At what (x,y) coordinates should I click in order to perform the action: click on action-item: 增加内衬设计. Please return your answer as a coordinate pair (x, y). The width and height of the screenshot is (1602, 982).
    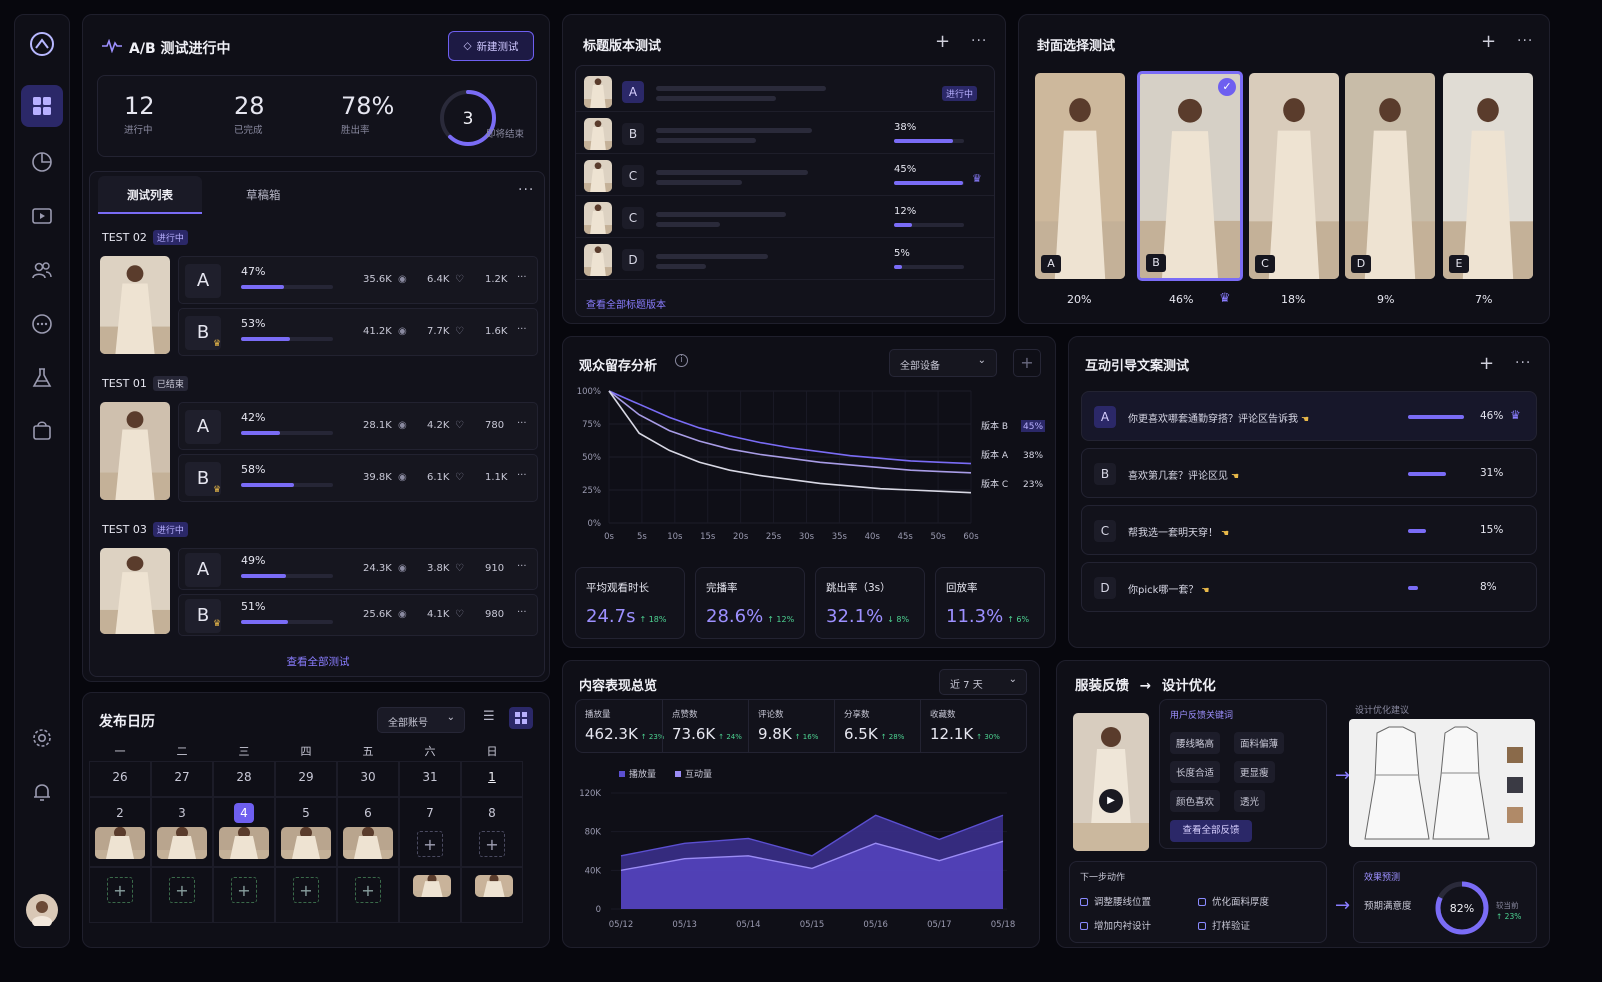
    Looking at the image, I should click on (1115, 925).